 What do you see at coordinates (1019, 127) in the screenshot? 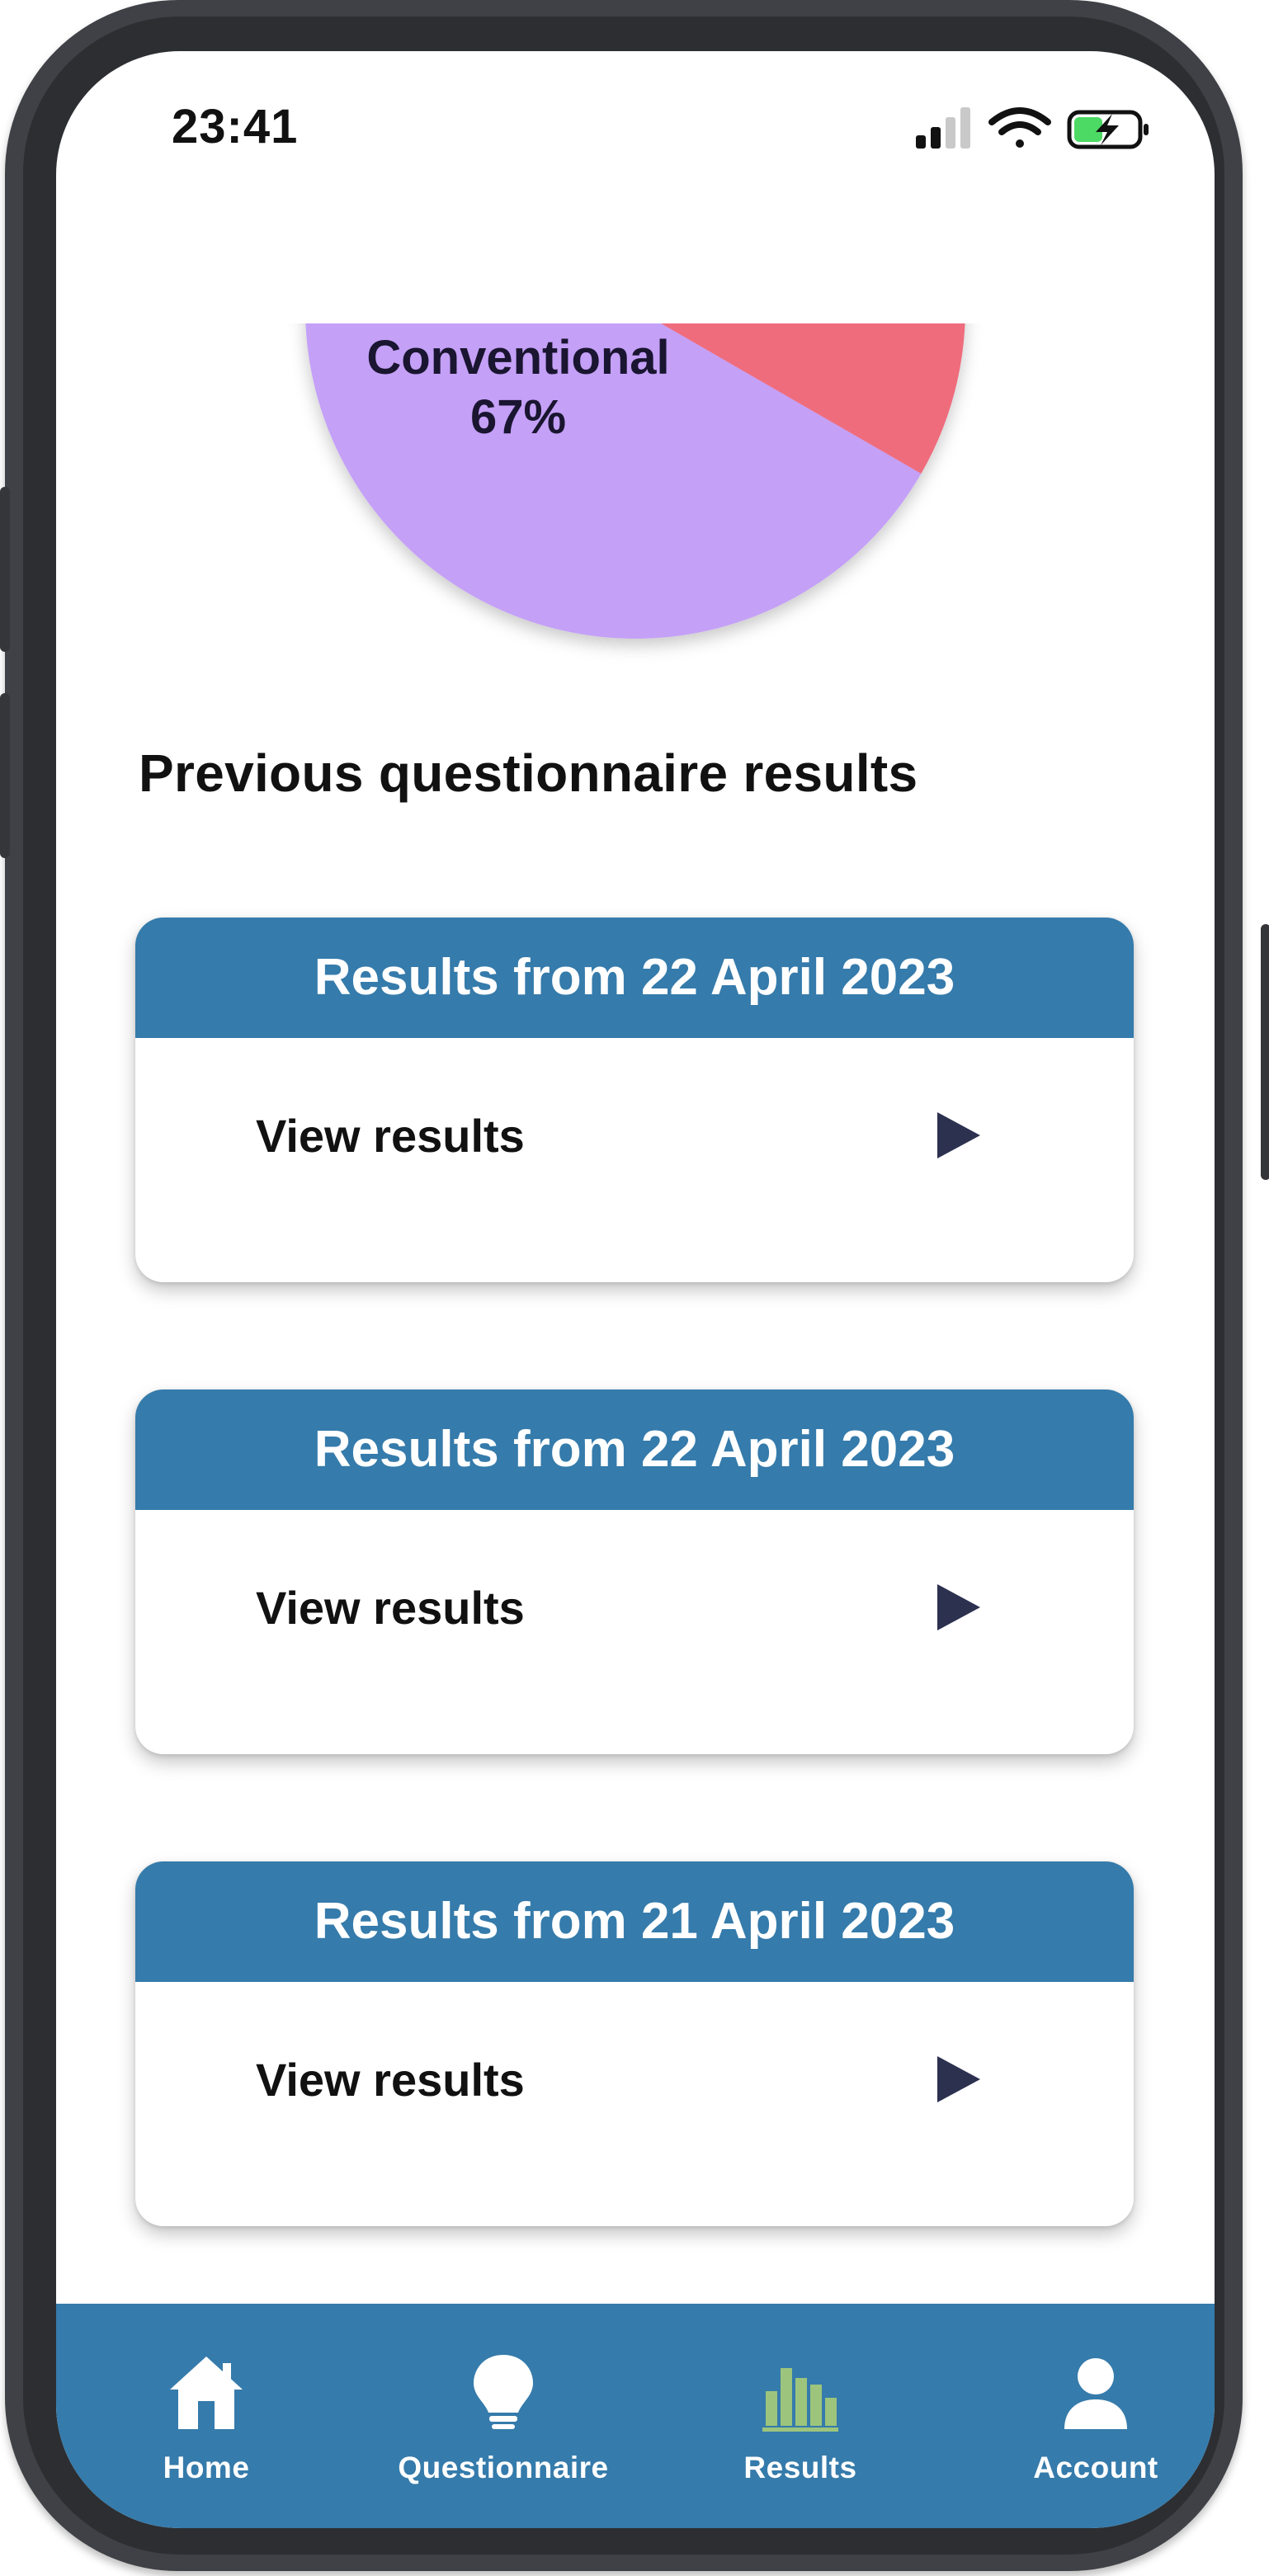
I see `wifi-icon` at bounding box center [1019, 127].